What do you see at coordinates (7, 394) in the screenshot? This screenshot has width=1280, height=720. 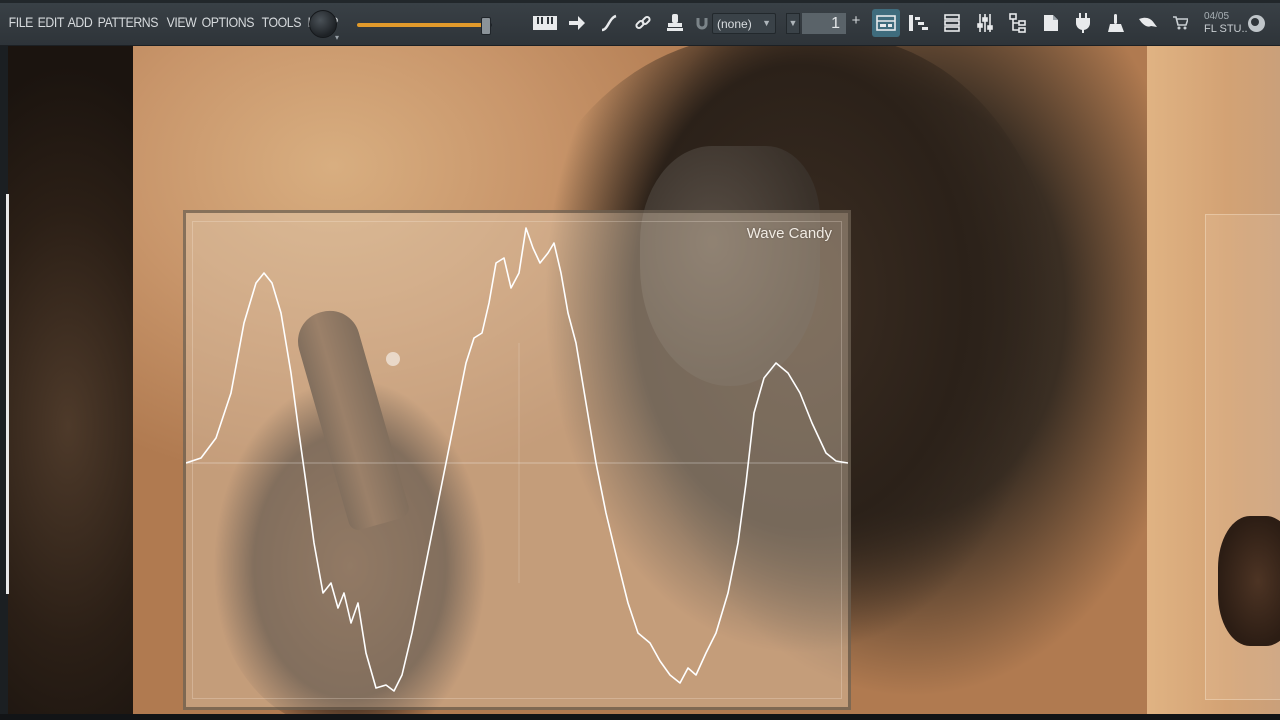 I see `left-edge-light` at bounding box center [7, 394].